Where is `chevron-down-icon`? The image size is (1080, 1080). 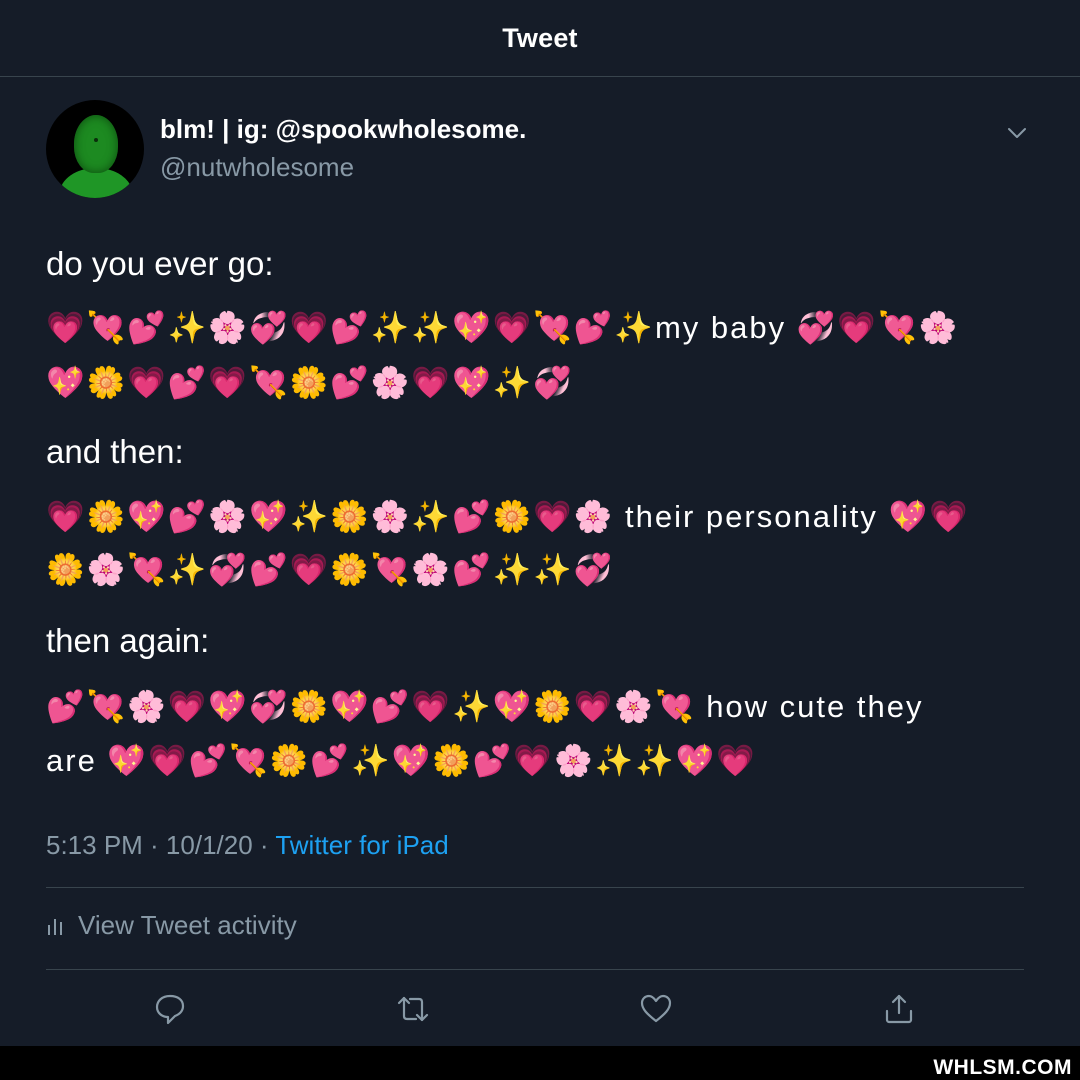 chevron-down-icon is located at coordinates (1017, 133).